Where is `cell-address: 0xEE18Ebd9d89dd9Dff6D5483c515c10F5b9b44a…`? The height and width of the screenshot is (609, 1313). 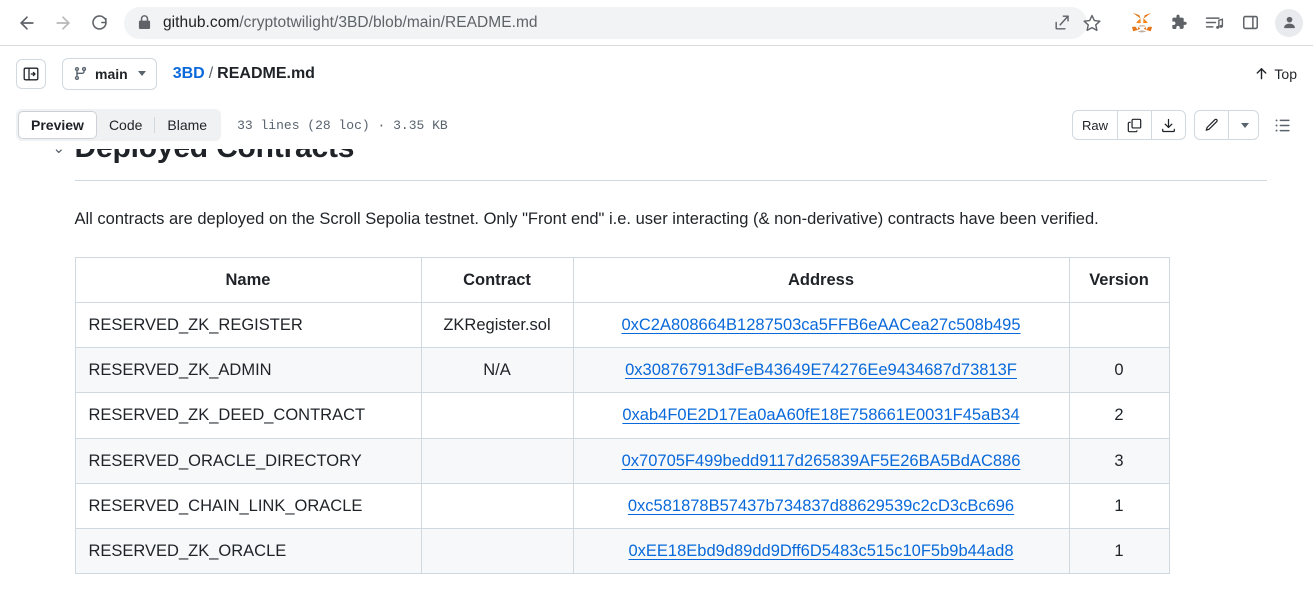
cell-address: 0xEE18Ebd9d89dd9Dff6D5483c515c10F5b9b44a… is located at coordinates (821, 551).